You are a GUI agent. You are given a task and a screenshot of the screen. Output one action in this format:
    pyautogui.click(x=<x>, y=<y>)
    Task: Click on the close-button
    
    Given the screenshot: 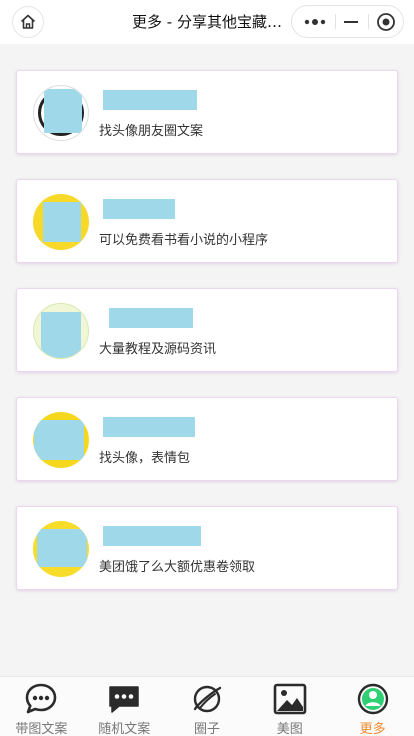 What is the action you would take?
    pyautogui.click(x=386, y=21)
    